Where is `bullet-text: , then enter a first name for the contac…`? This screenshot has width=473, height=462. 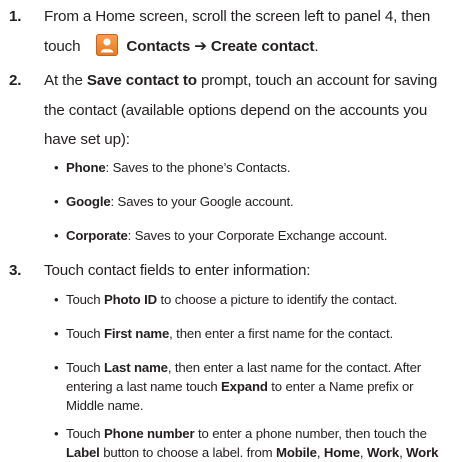 bullet-text: , then enter a first name for the contac… is located at coordinates (281, 333).